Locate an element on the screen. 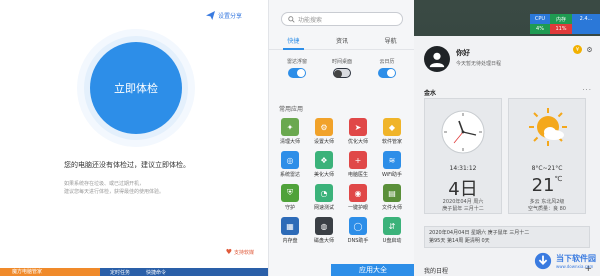  app-item: ◆ 软件管家 is located at coordinates (392, 131).